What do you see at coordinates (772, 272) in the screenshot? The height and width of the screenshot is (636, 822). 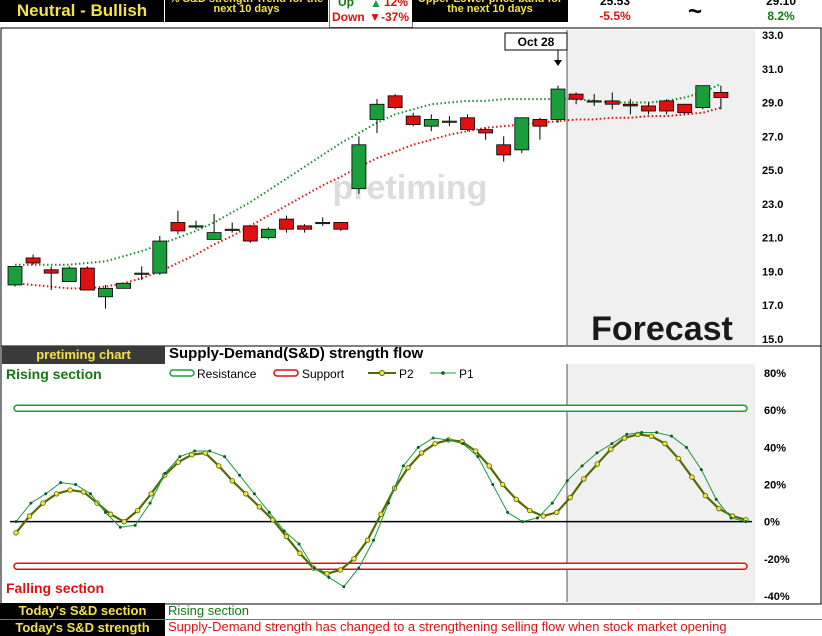 I see `price-tick-label: 19.0` at bounding box center [772, 272].